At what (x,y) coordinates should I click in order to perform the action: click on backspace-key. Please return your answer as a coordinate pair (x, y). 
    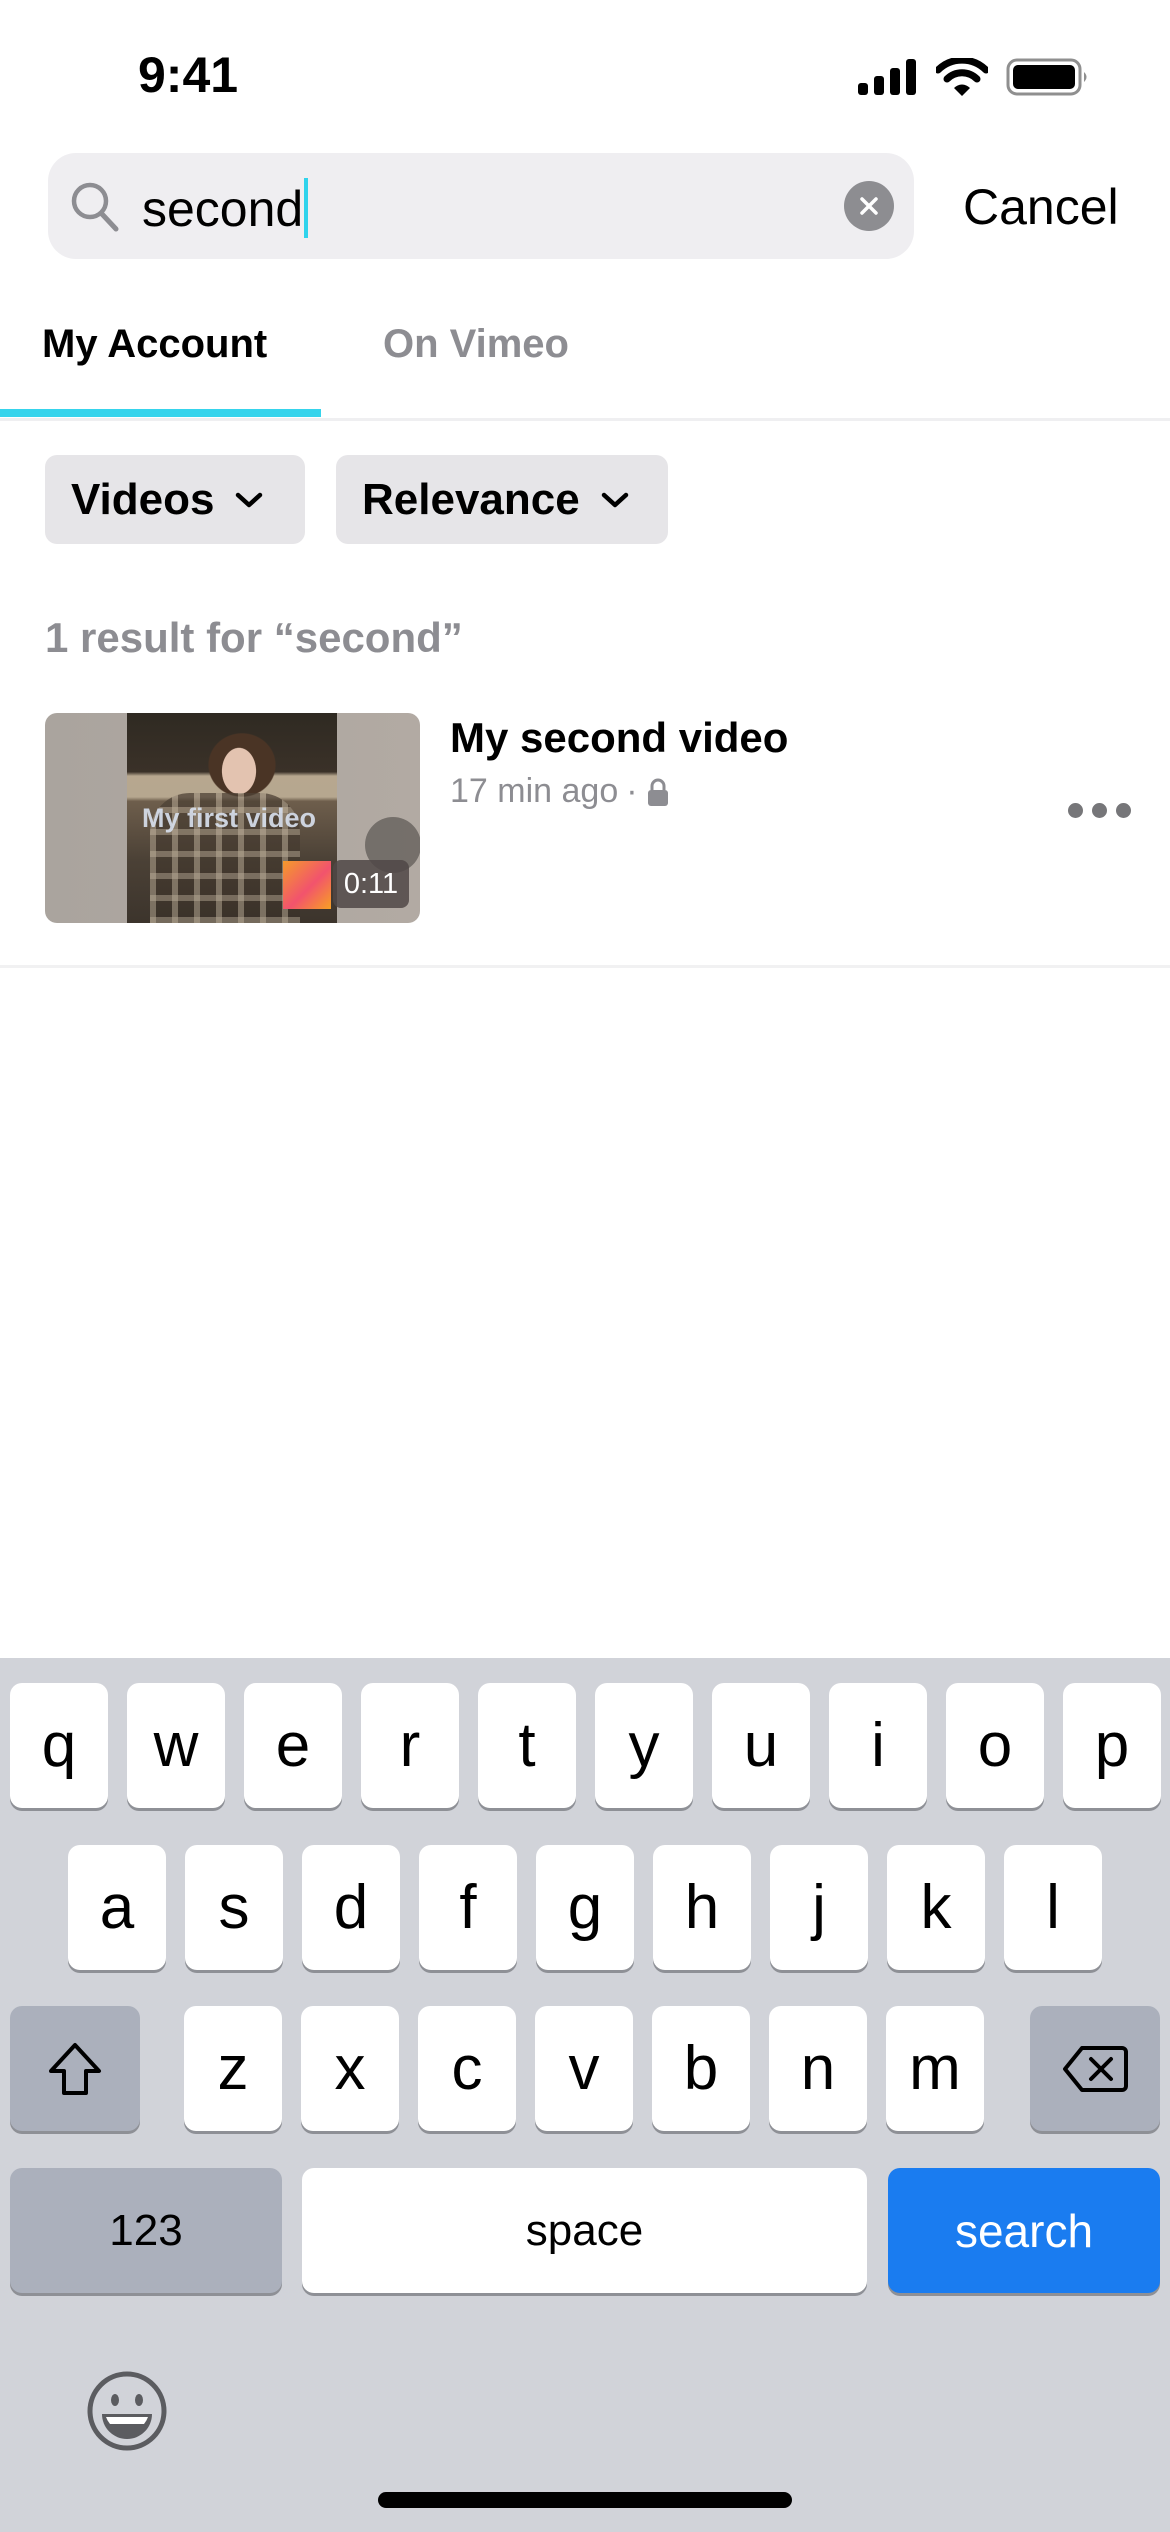
    Looking at the image, I should click on (1095, 2068).